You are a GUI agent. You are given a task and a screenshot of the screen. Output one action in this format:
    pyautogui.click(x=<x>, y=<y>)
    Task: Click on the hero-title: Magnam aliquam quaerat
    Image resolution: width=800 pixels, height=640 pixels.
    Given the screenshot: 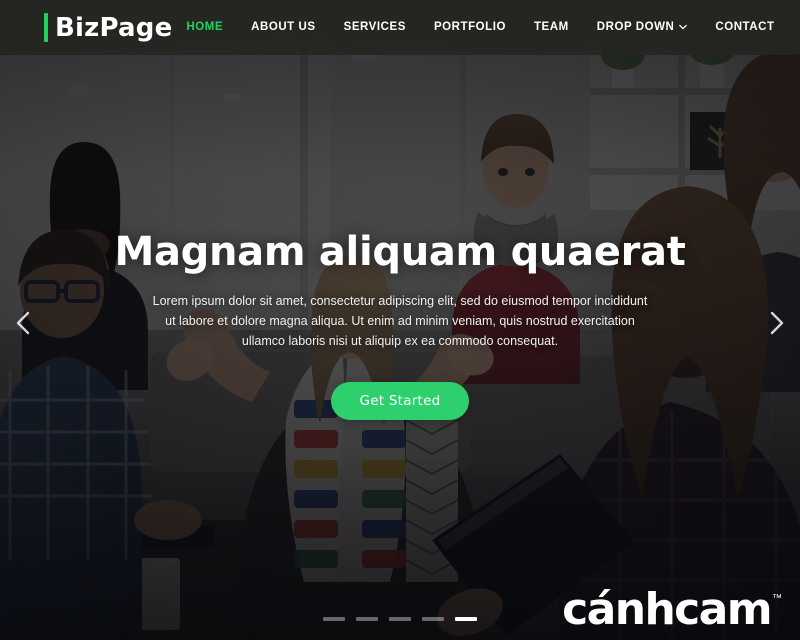 What is the action you would take?
    pyautogui.click(x=400, y=252)
    